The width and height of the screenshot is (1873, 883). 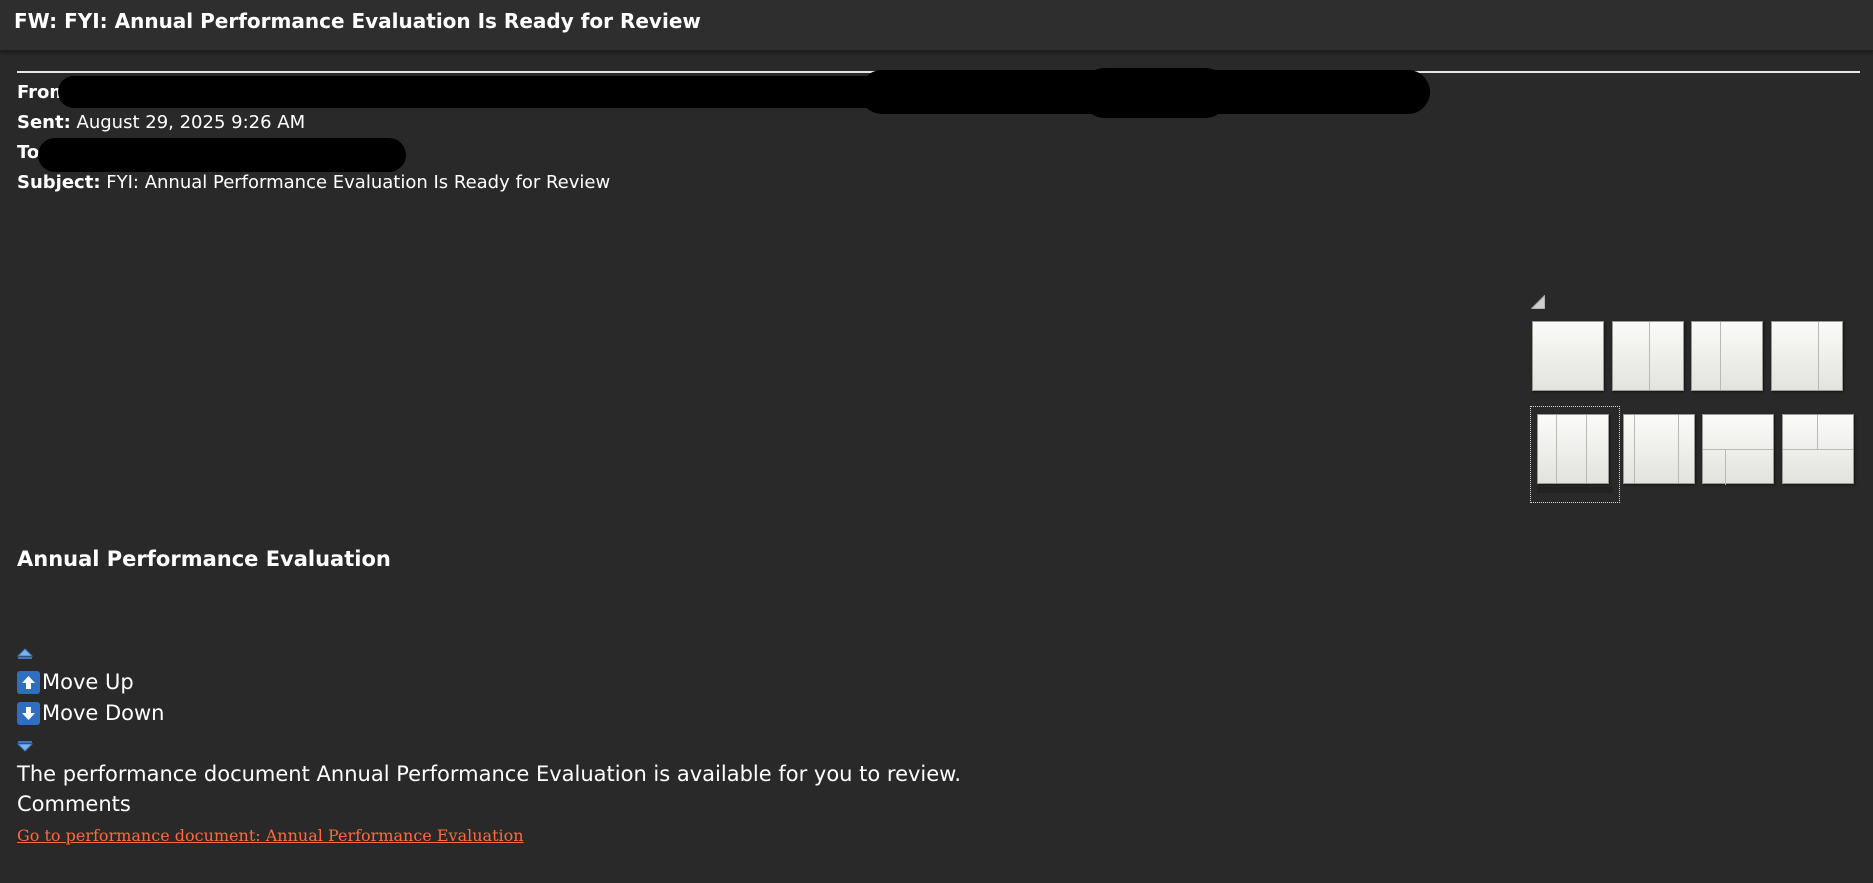 I want to click on to-line: To, so click(x=28, y=152).